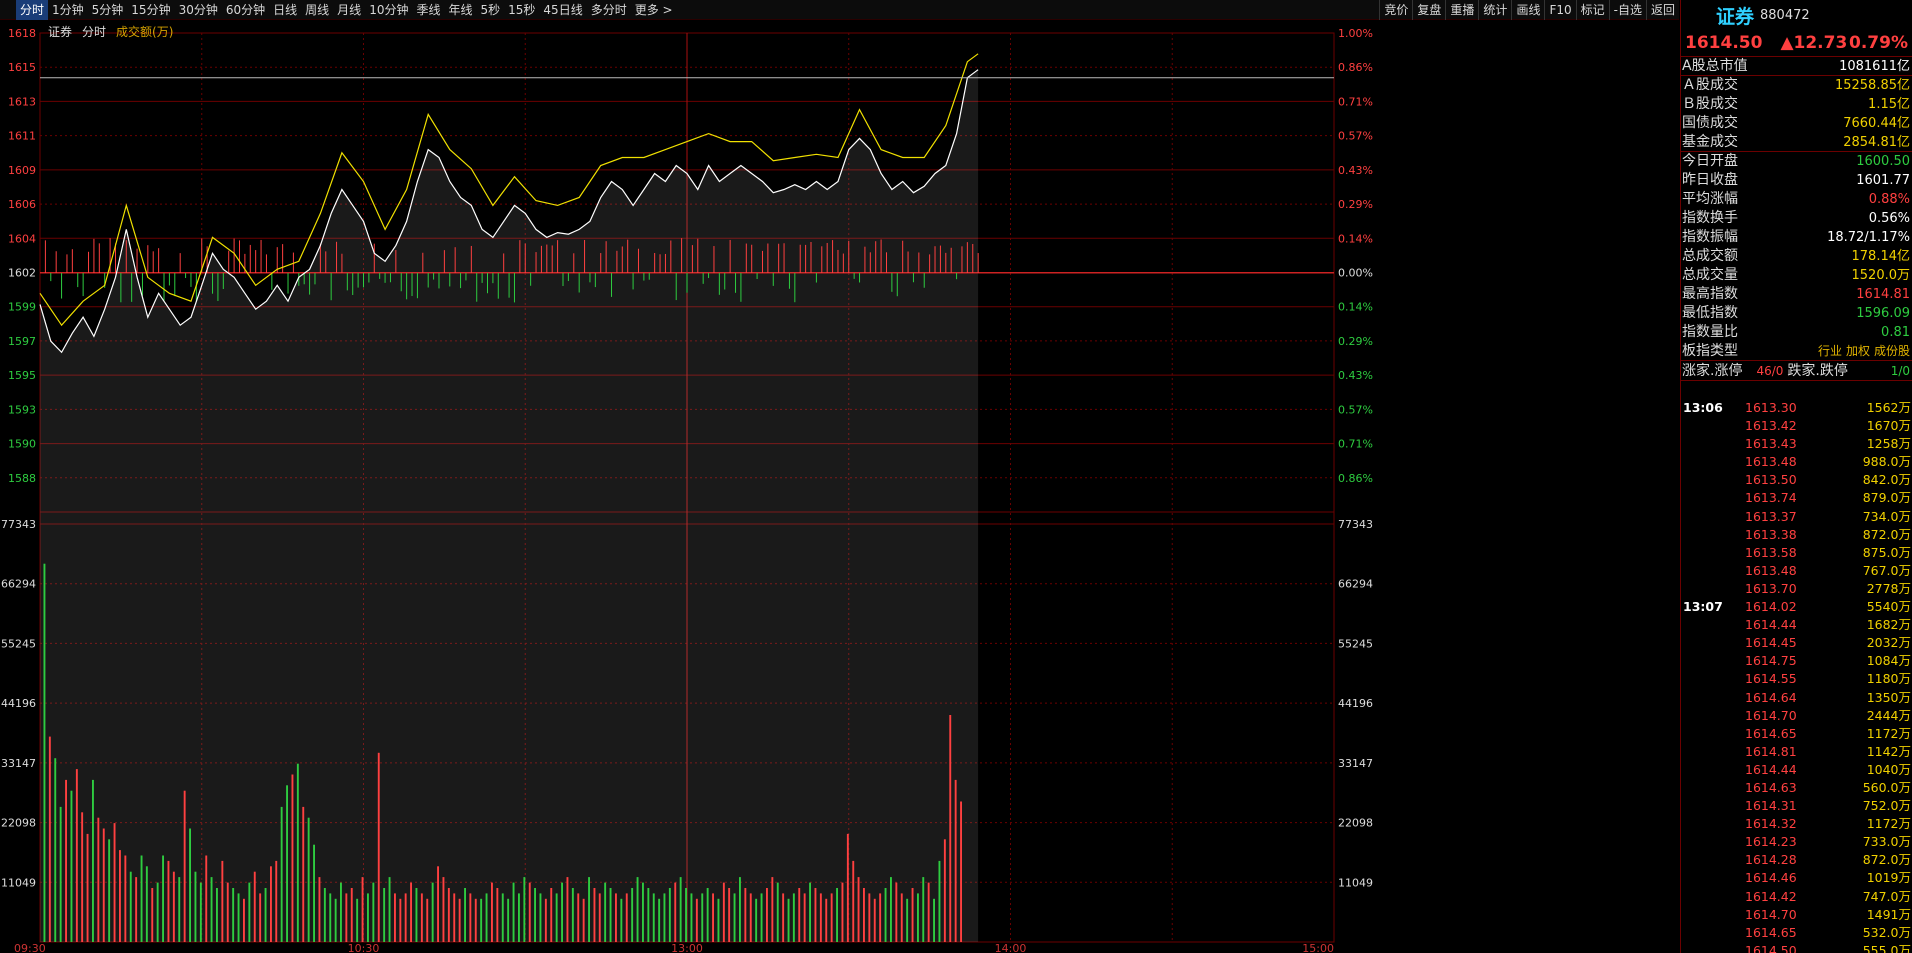 The height and width of the screenshot is (953, 1912). I want to click on period-tab: 5分钟, so click(108, 10).